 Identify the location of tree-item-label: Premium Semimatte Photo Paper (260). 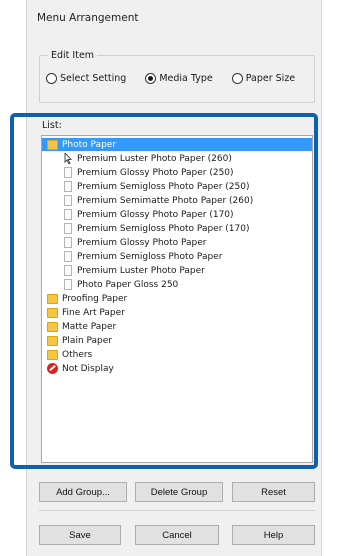
(165, 200).